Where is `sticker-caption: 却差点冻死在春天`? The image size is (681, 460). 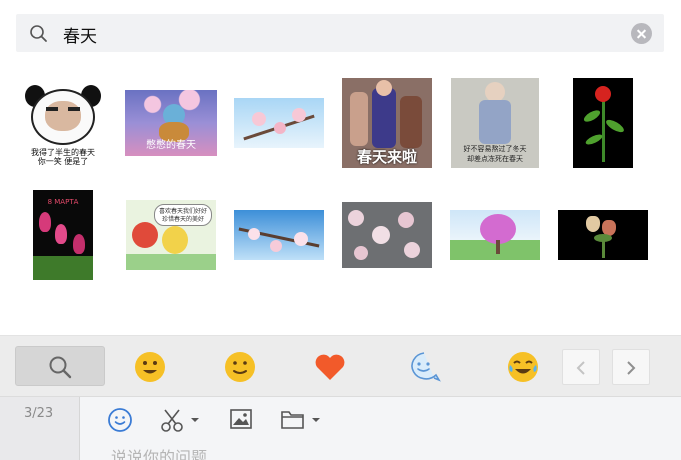
sticker-caption: 却差点冻死在春天 is located at coordinates (495, 159).